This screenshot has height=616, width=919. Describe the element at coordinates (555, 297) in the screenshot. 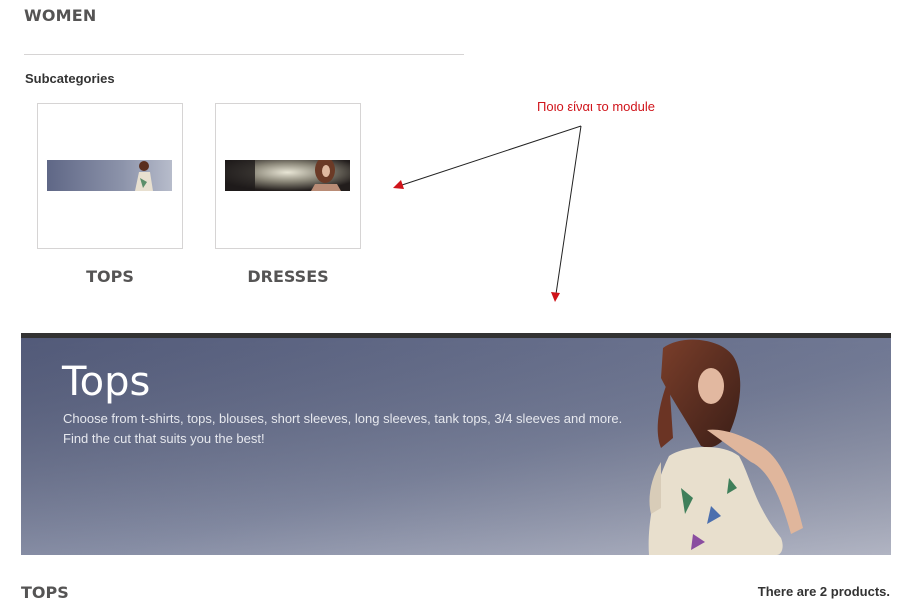

I see `annotation-arrowhead-down` at that location.